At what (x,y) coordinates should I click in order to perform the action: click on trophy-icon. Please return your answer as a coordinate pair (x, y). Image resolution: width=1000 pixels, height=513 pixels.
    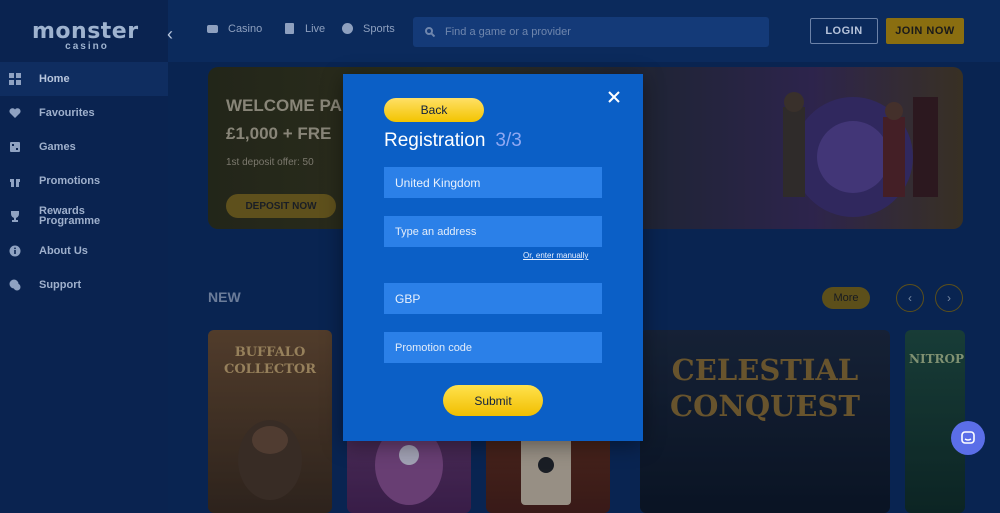
    Looking at the image, I should click on (15, 216).